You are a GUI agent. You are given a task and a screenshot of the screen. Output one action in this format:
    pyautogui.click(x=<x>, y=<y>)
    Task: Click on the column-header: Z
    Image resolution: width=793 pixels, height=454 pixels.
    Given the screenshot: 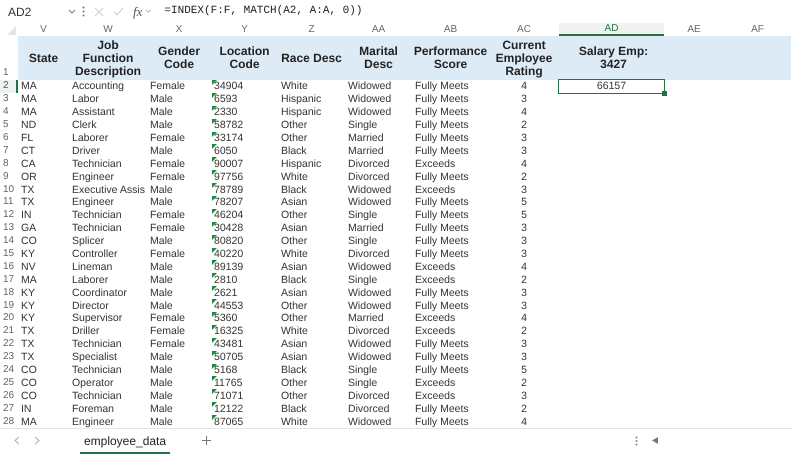 What is the action you would take?
    pyautogui.click(x=311, y=29)
    